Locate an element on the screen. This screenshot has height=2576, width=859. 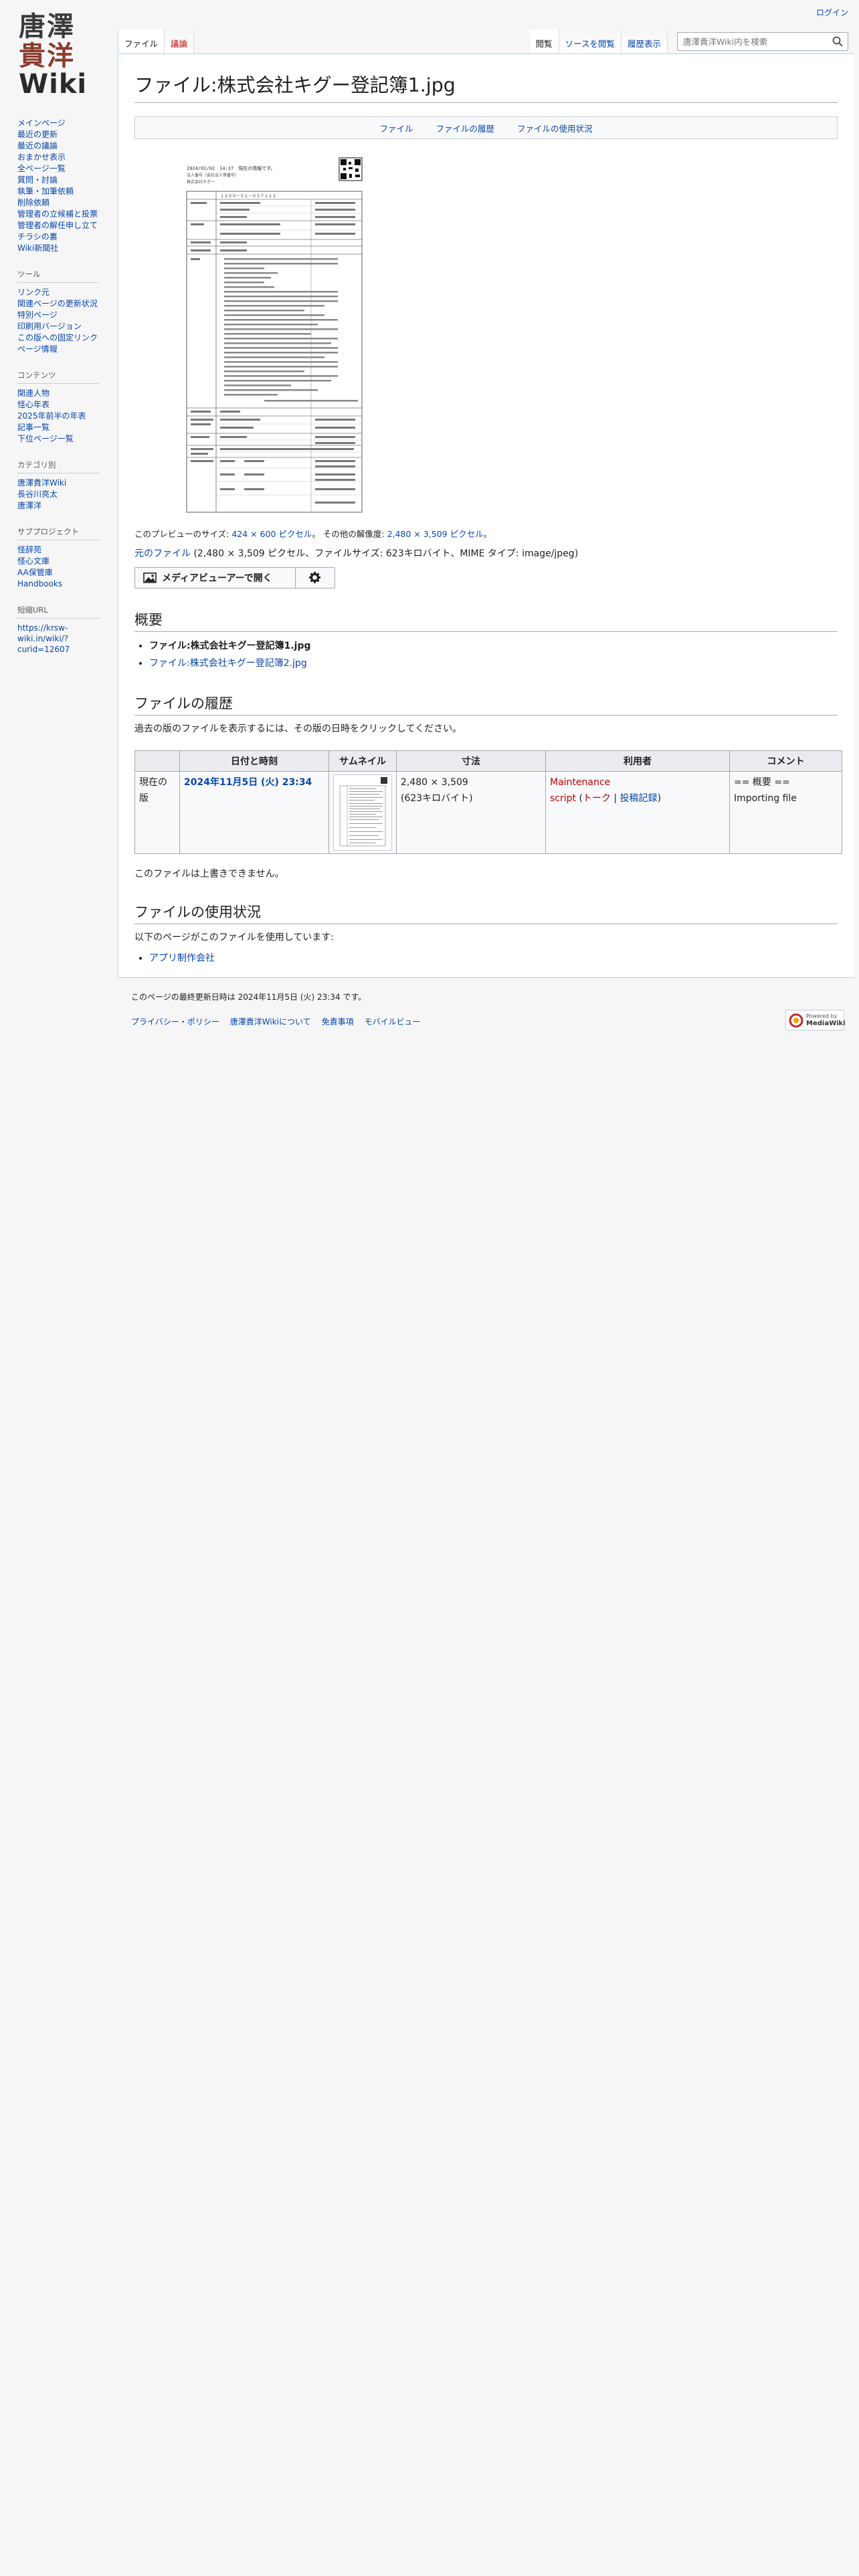
summary-item-link: ファイル:株式会社キグー登記簿2.jpg is located at coordinates (228, 663).